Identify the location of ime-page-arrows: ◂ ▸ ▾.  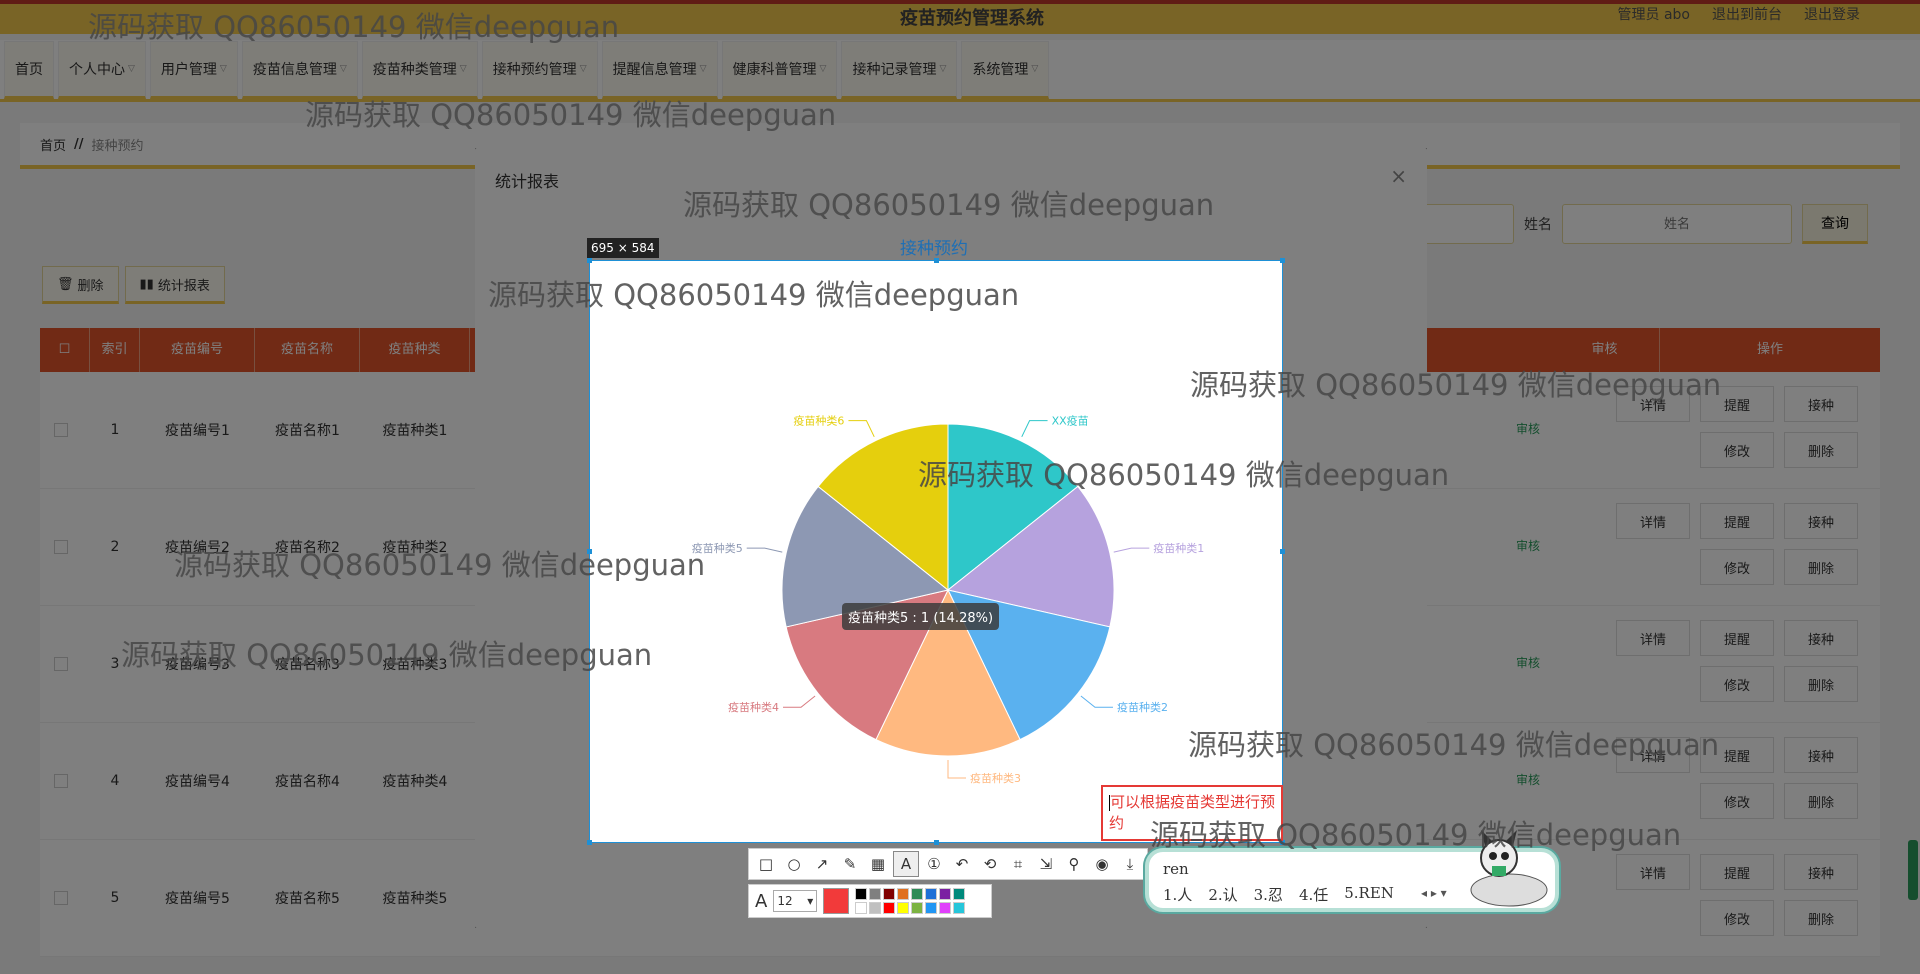
(1434, 893).